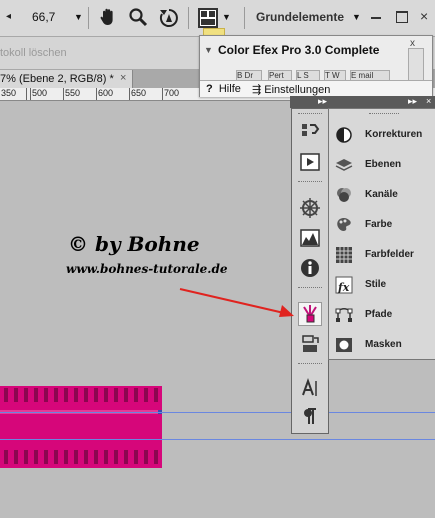  Describe the element at coordinates (356, 17) in the screenshot. I see `workspace-dropdown-icon: ▼` at that location.